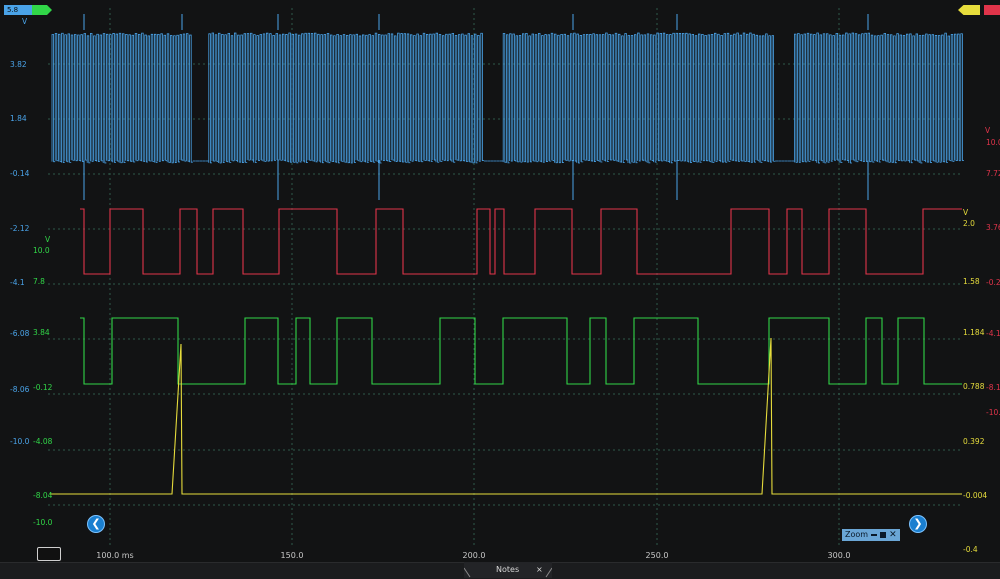 This screenshot has height=579, width=1000. I want to click on channel-a-top-value: 5.8, so click(13, 10).